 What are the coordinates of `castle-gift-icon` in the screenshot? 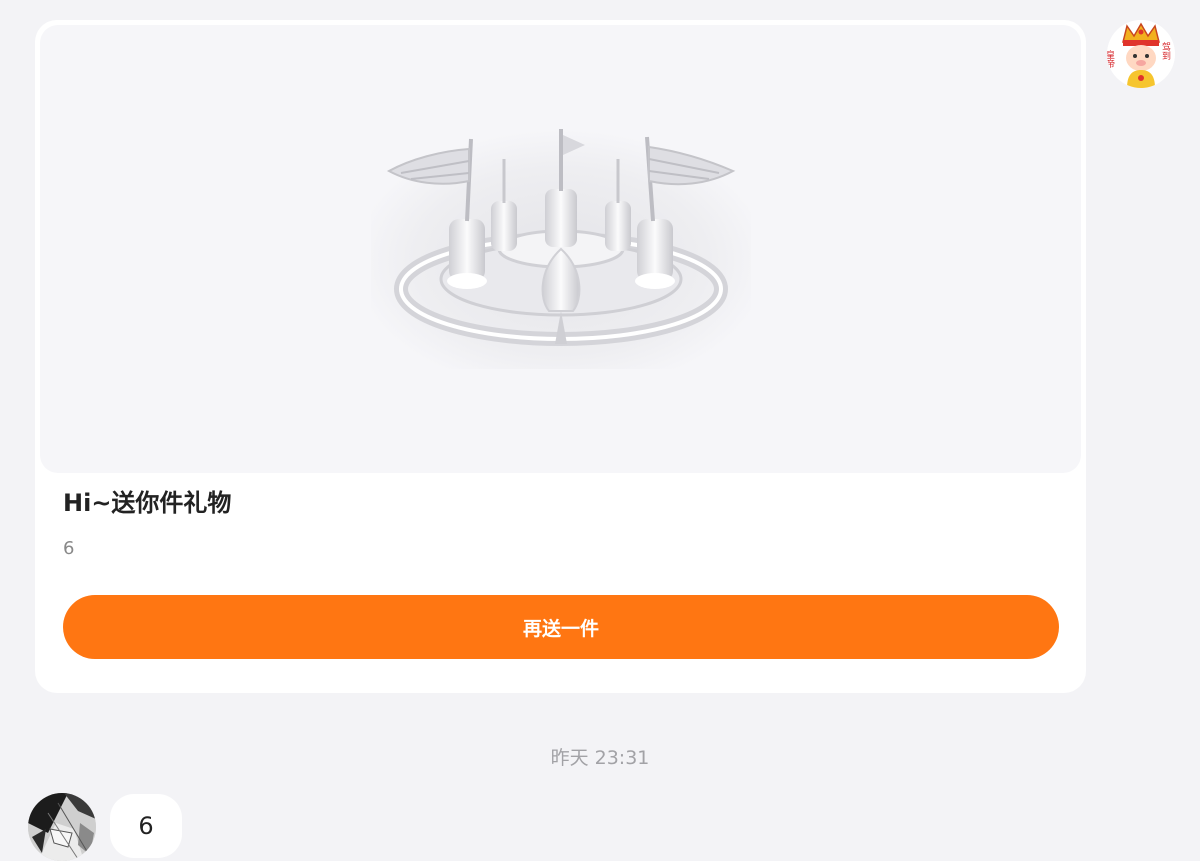 It's located at (560, 249).